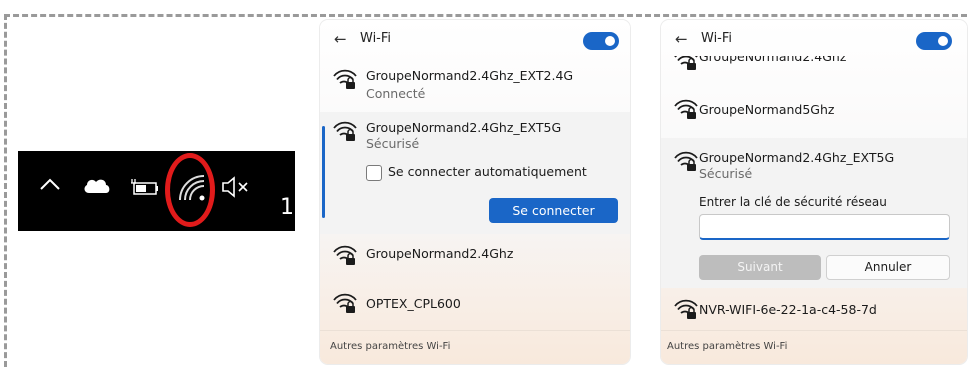 Image resolution: width=971 pixels, height=367 pixels. Describe the element at coordinates (190, 190) in the screenshot. I see `highlight-circle` at that location.